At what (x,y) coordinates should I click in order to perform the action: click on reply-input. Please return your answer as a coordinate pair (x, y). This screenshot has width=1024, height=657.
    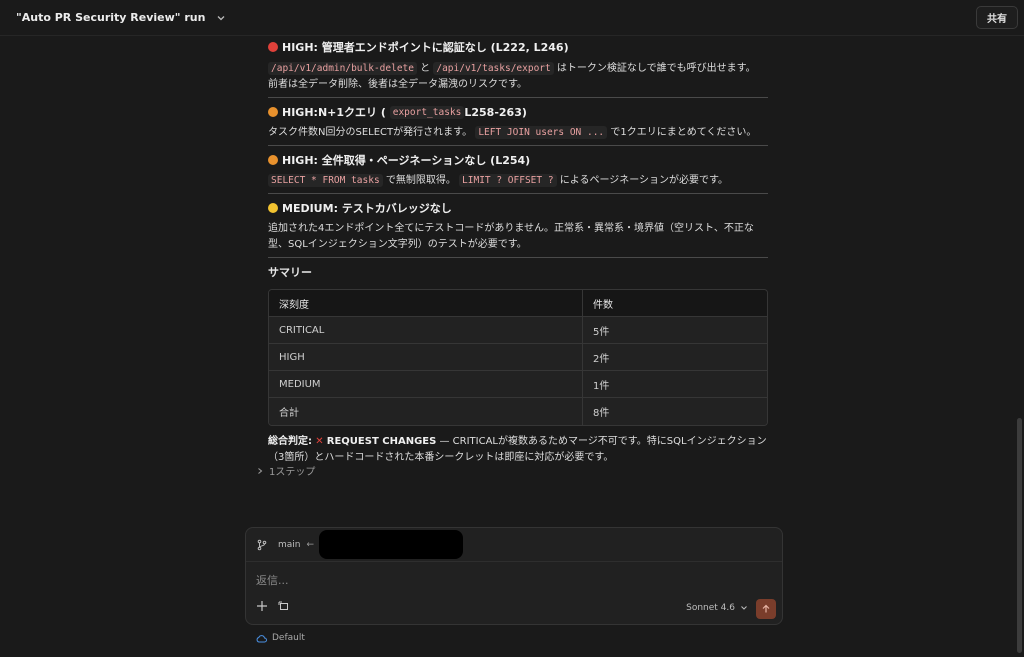
    Looking at the image, I should click on (506, 580).